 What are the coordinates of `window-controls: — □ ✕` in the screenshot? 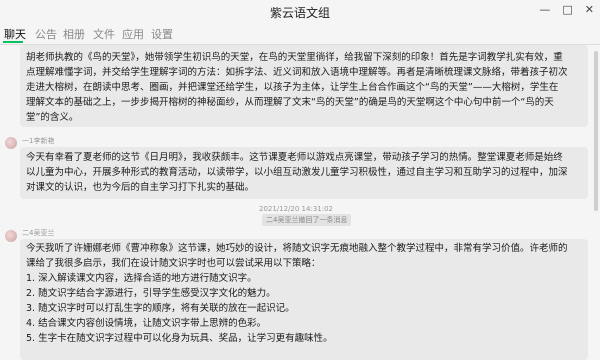 It's located at (566, 9).